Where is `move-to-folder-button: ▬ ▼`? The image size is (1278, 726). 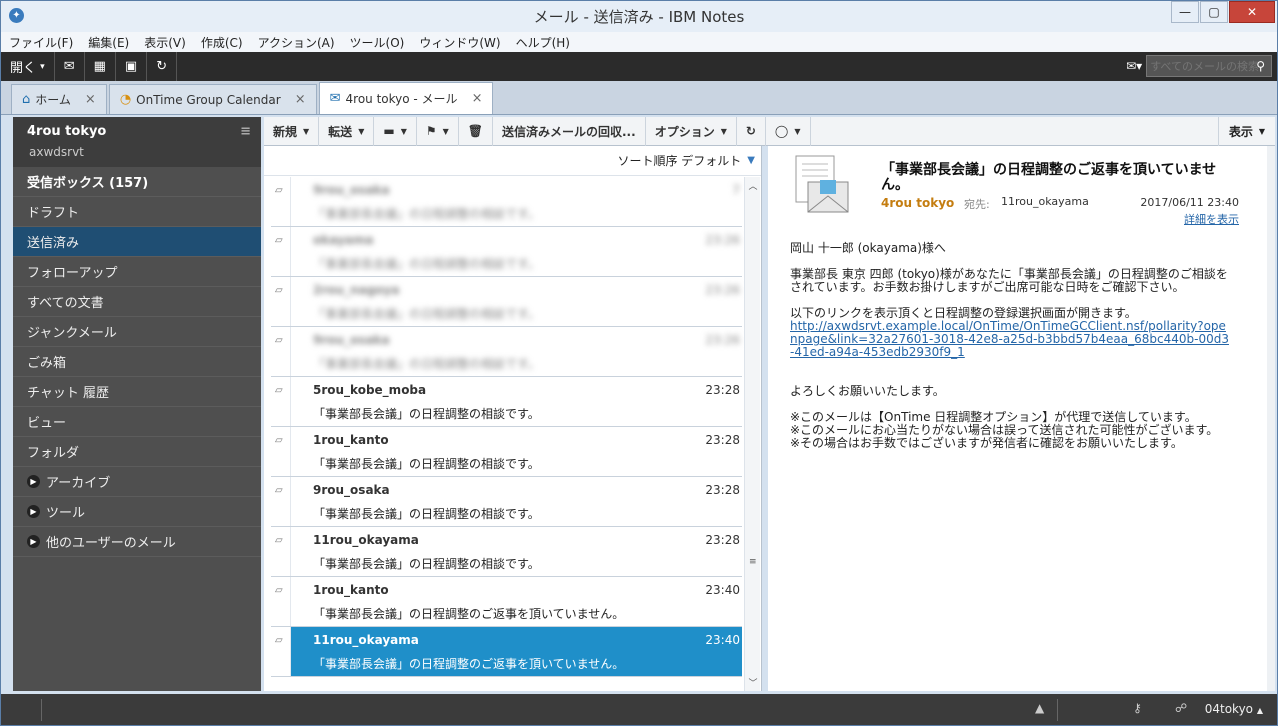
move-to-folder-button: ▬ ▼ is located at coordinates (395, 131).